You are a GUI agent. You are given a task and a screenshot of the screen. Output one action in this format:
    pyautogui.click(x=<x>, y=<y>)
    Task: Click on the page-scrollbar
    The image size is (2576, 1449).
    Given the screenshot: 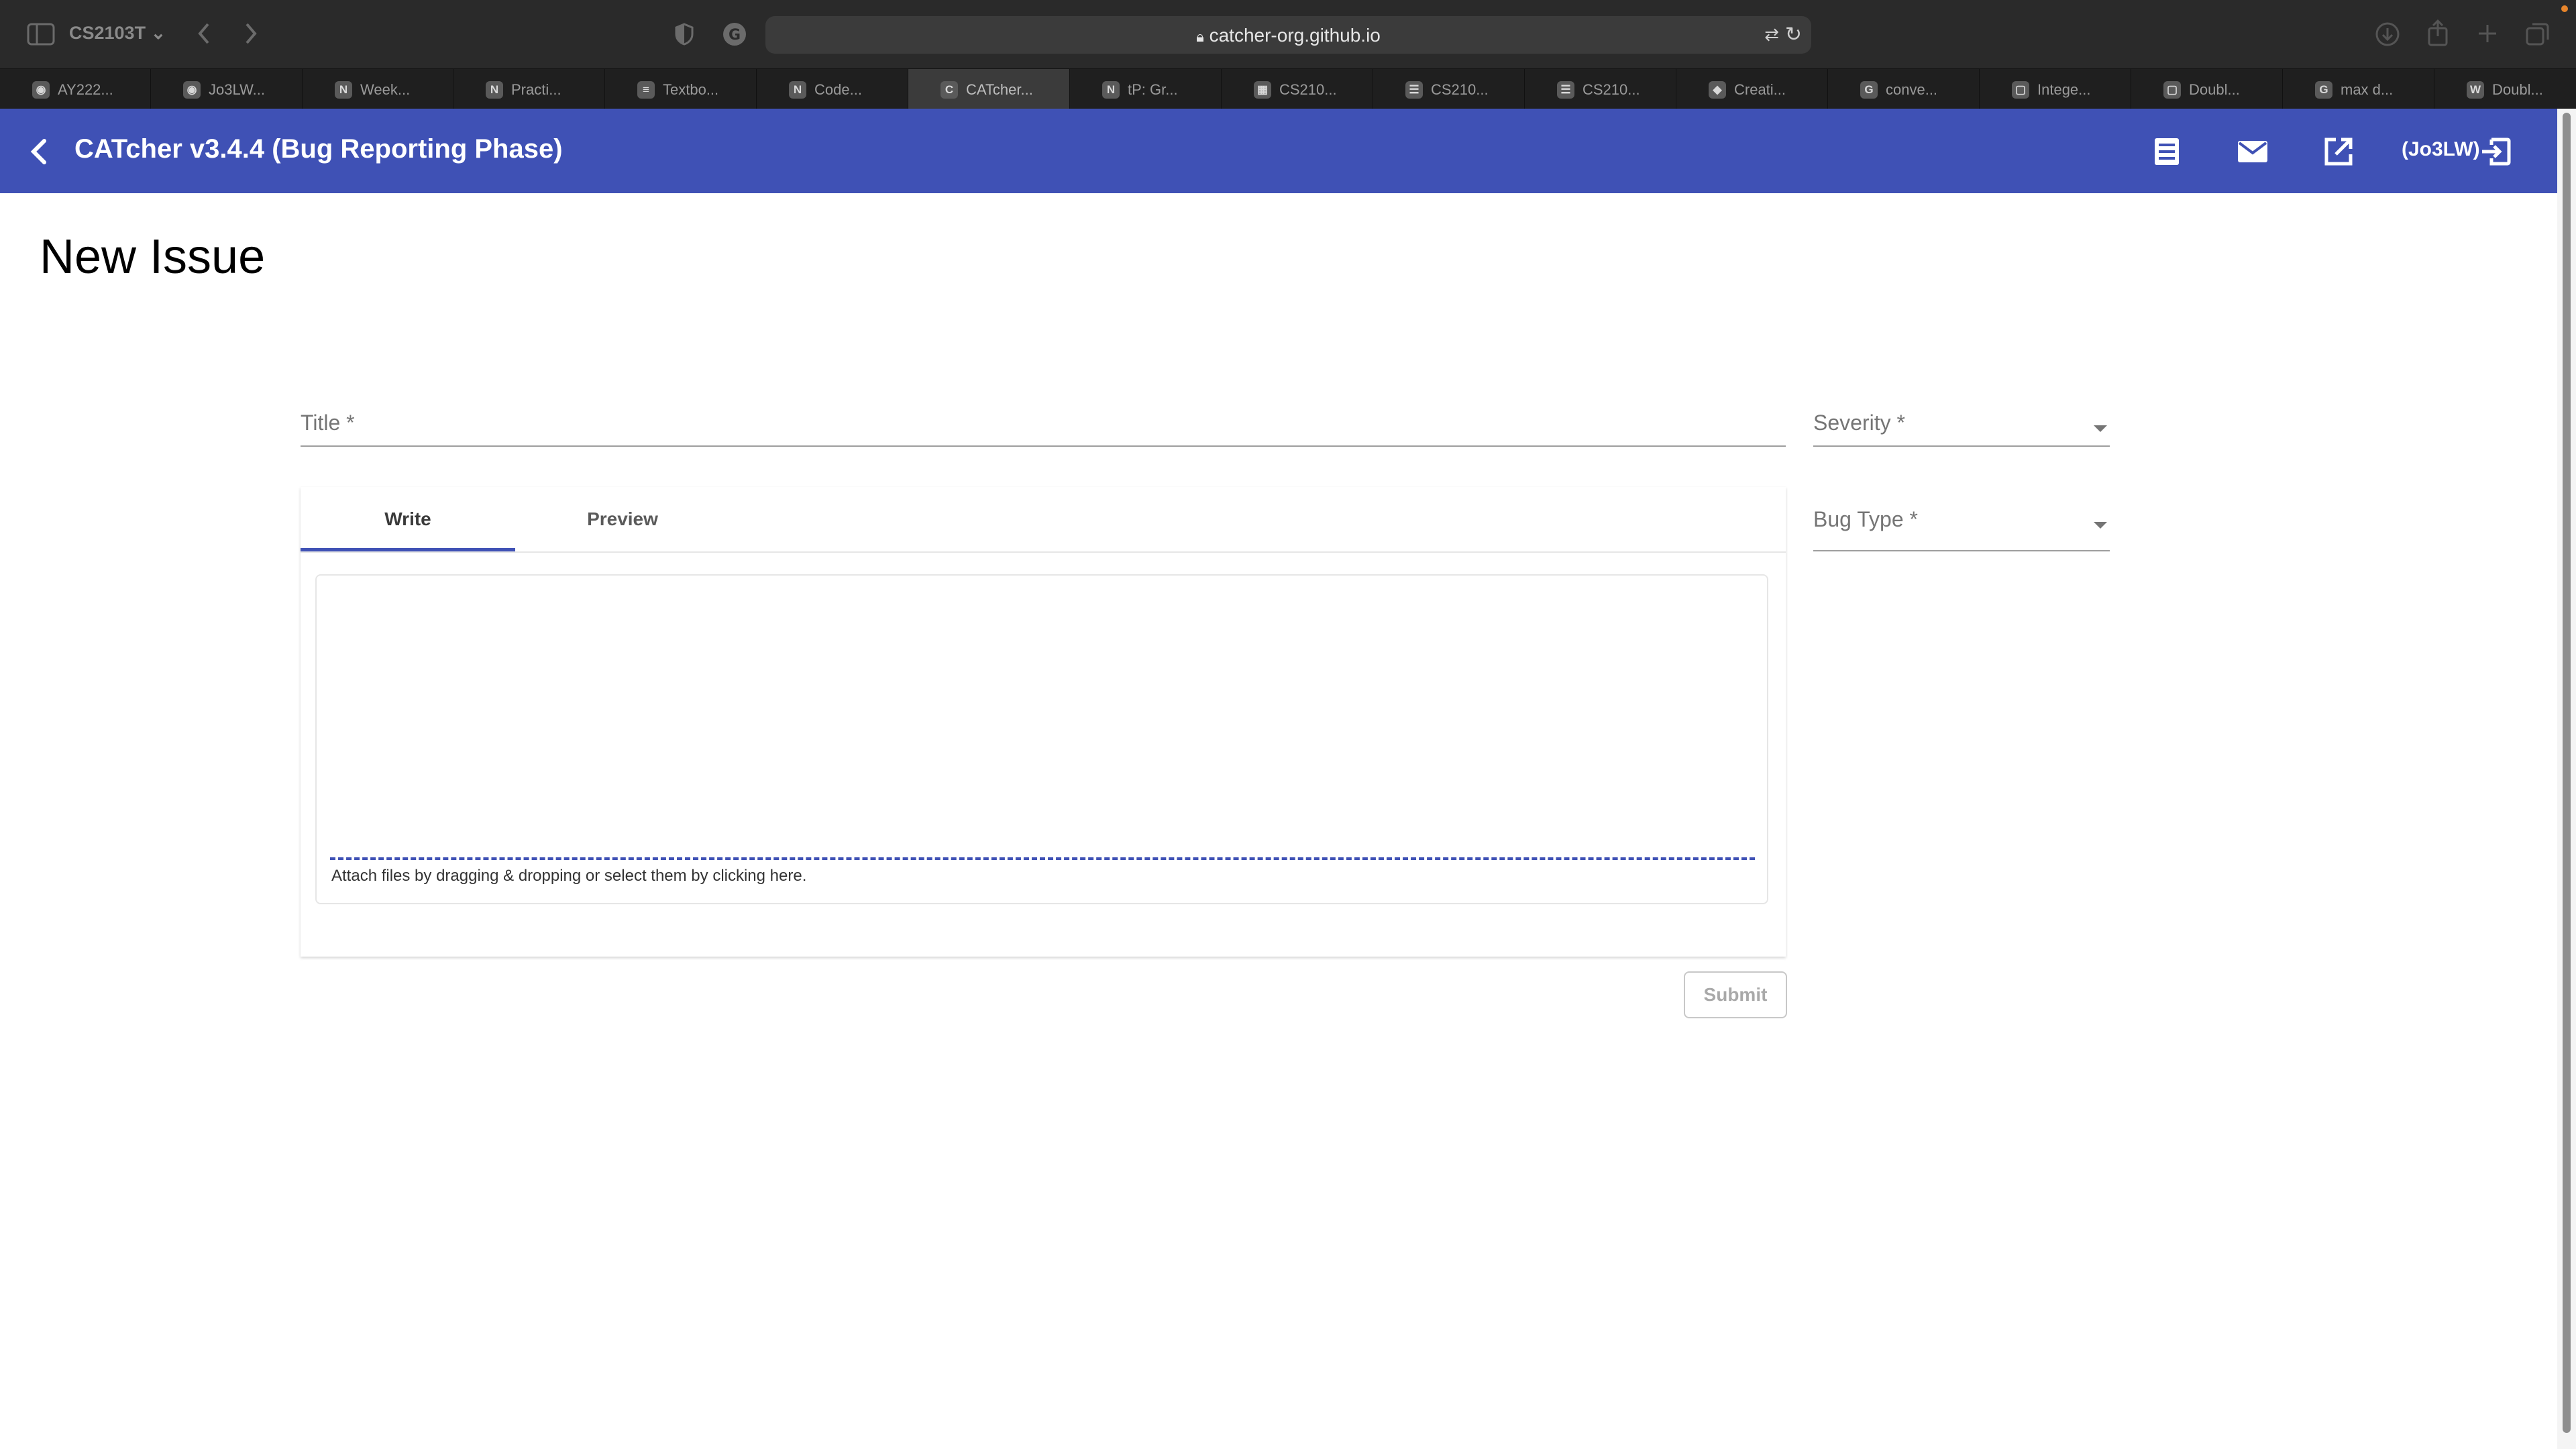 What is the action you would take?
    pyautogui.click(x=2566, y=779)
    